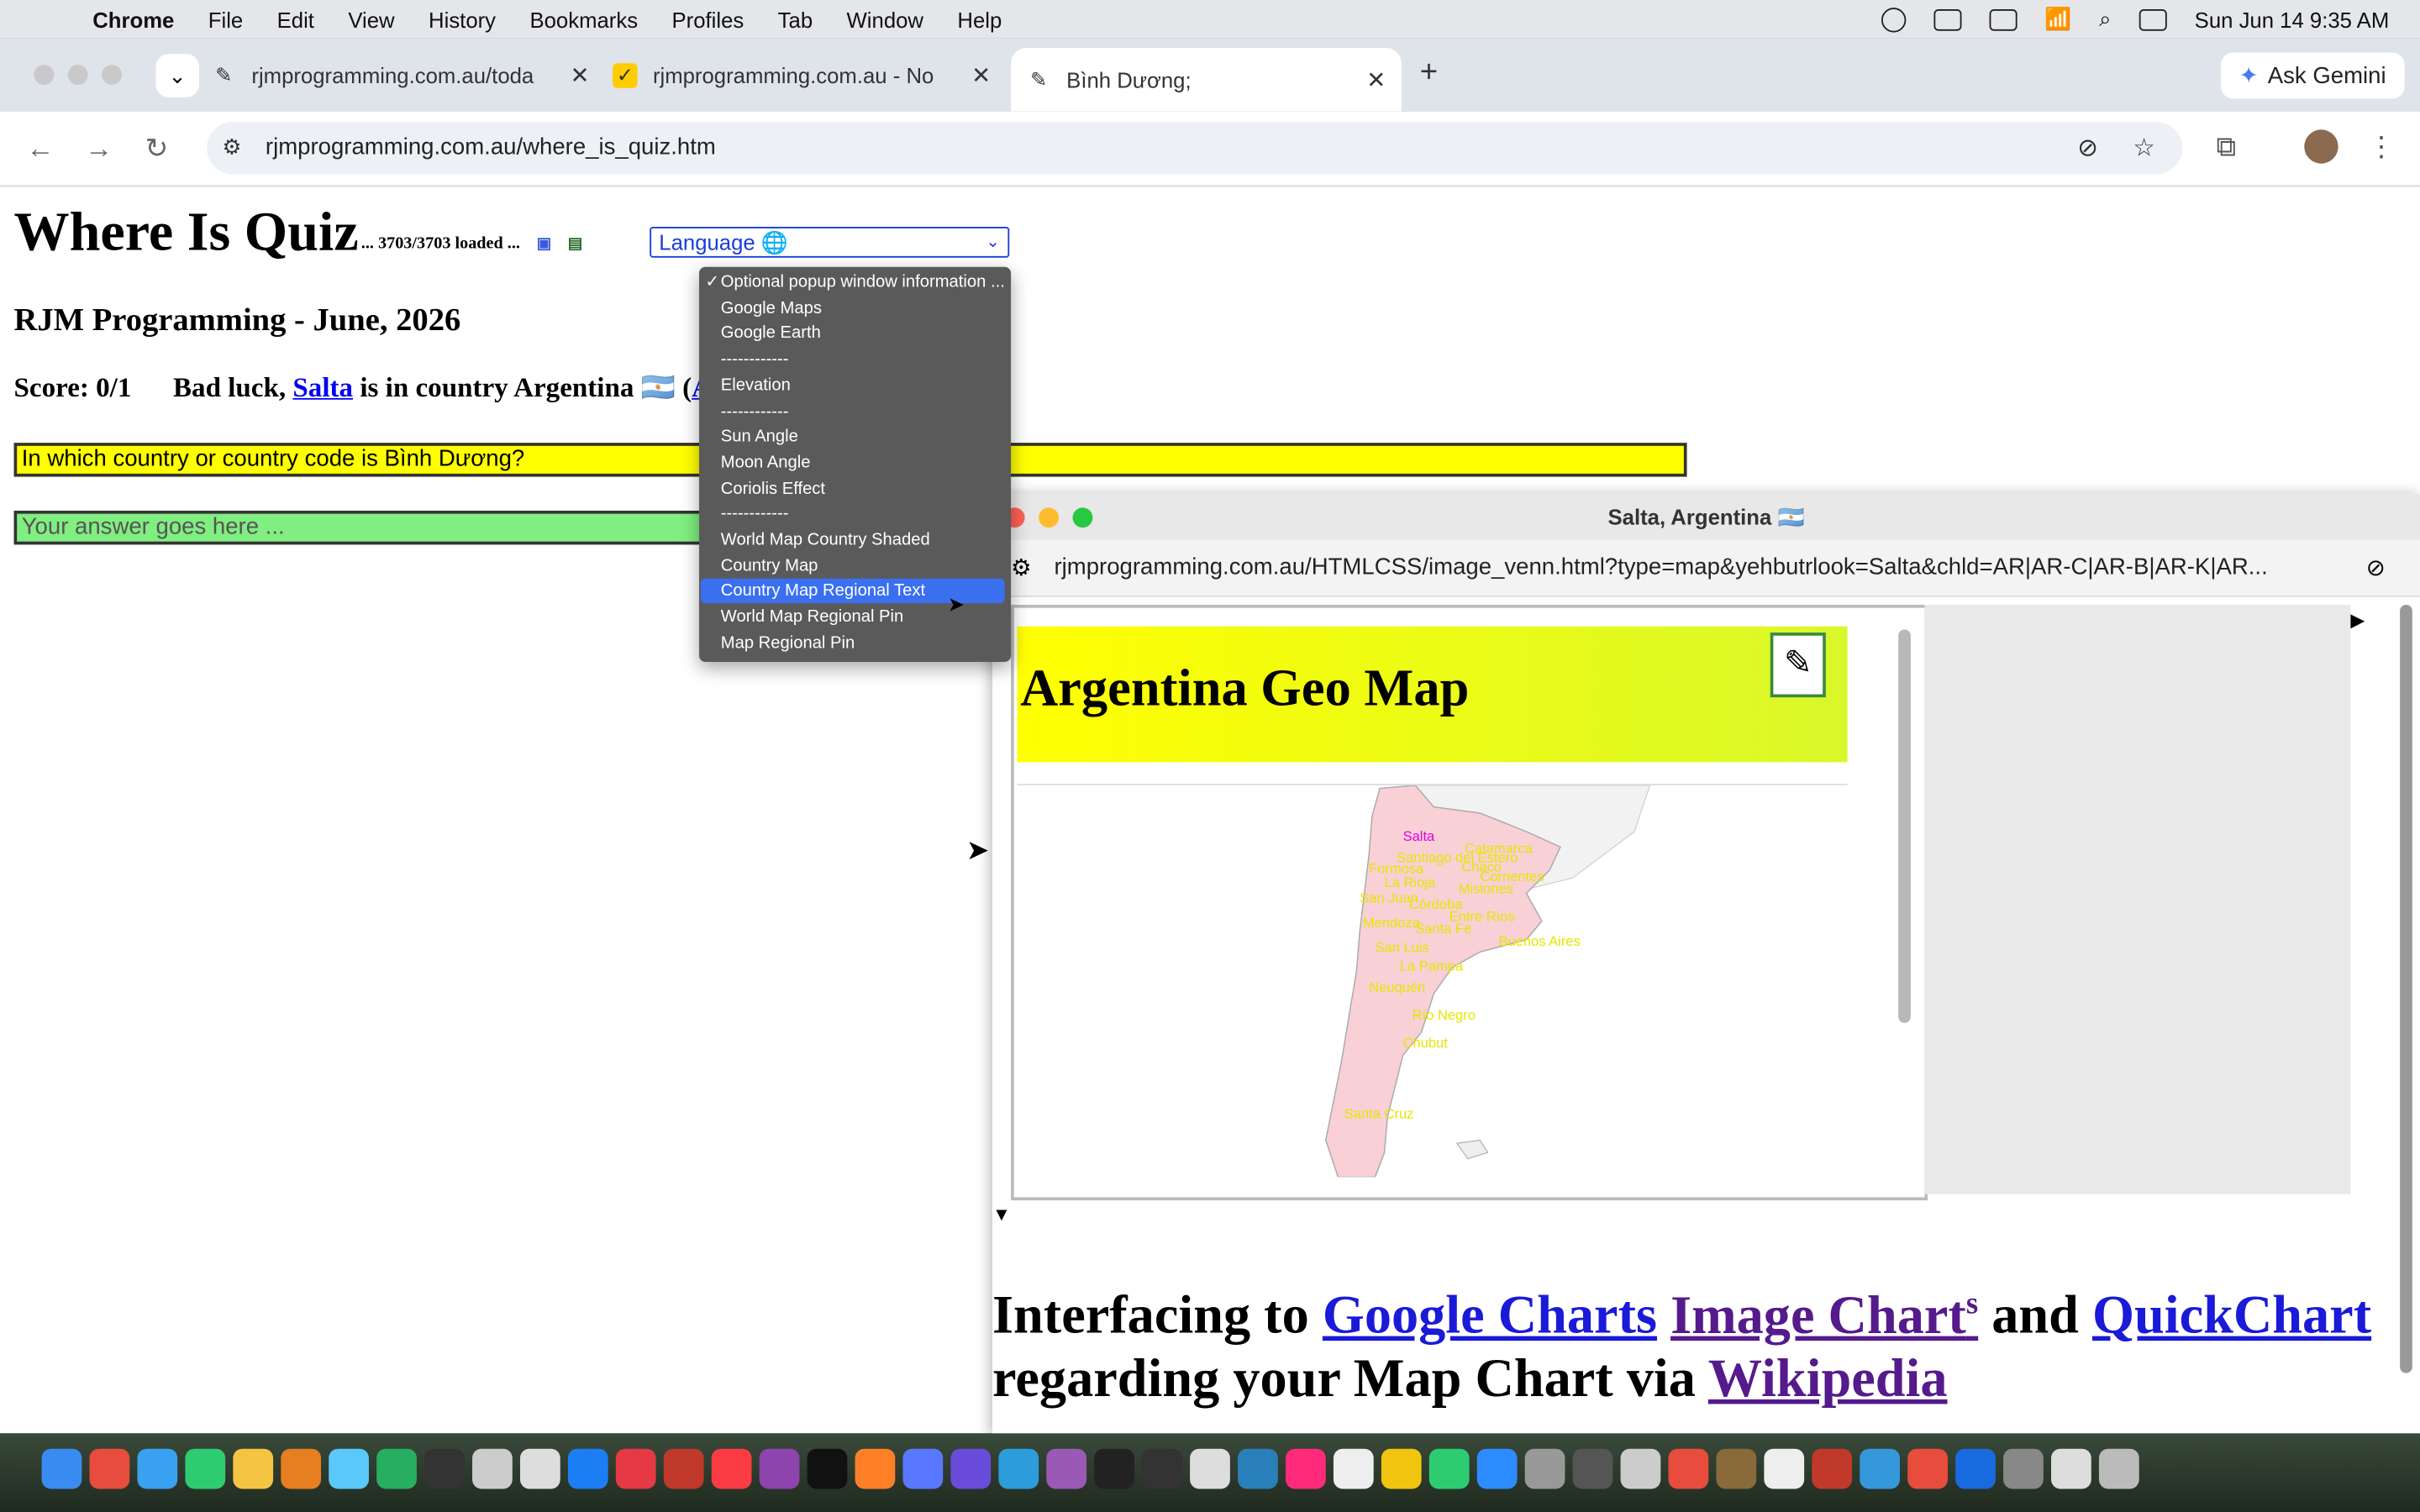 This screenshot has width=2420, height=1512. I want to click on address-url: rjmprogramming.com.au/where_is_quiz.htm, so click(491, 147).